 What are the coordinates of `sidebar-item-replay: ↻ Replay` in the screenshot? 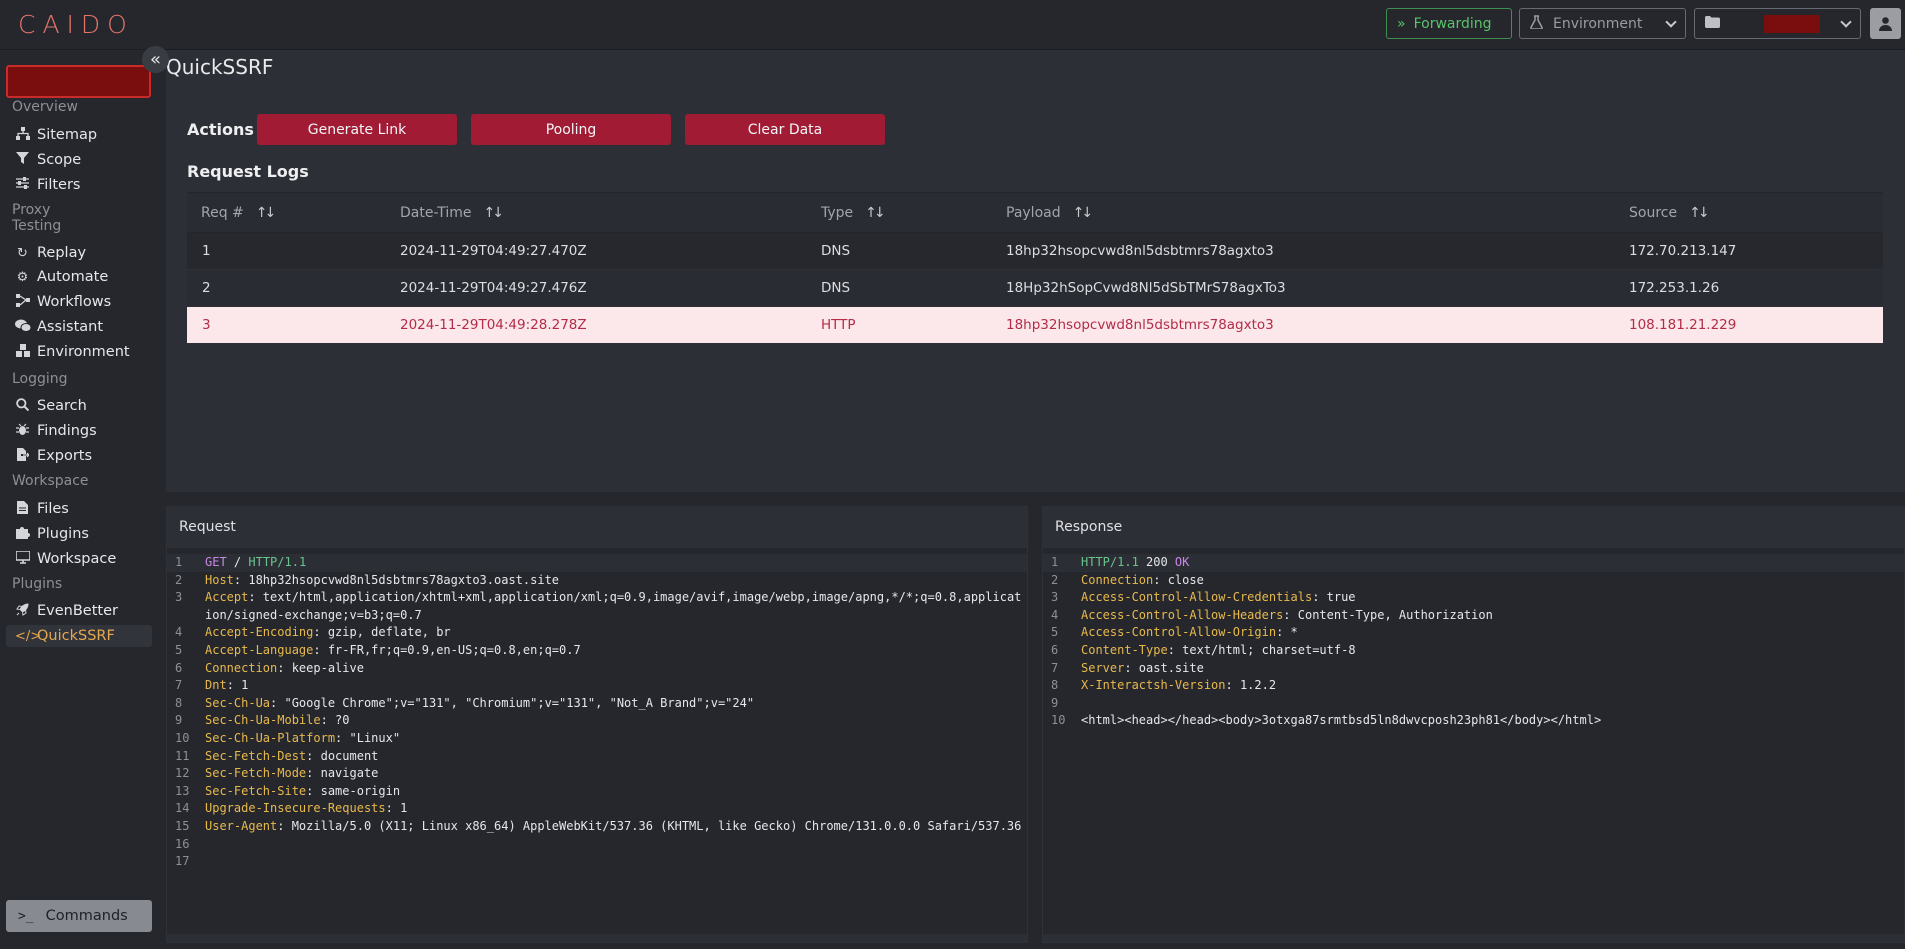 It's located at (79, 253).